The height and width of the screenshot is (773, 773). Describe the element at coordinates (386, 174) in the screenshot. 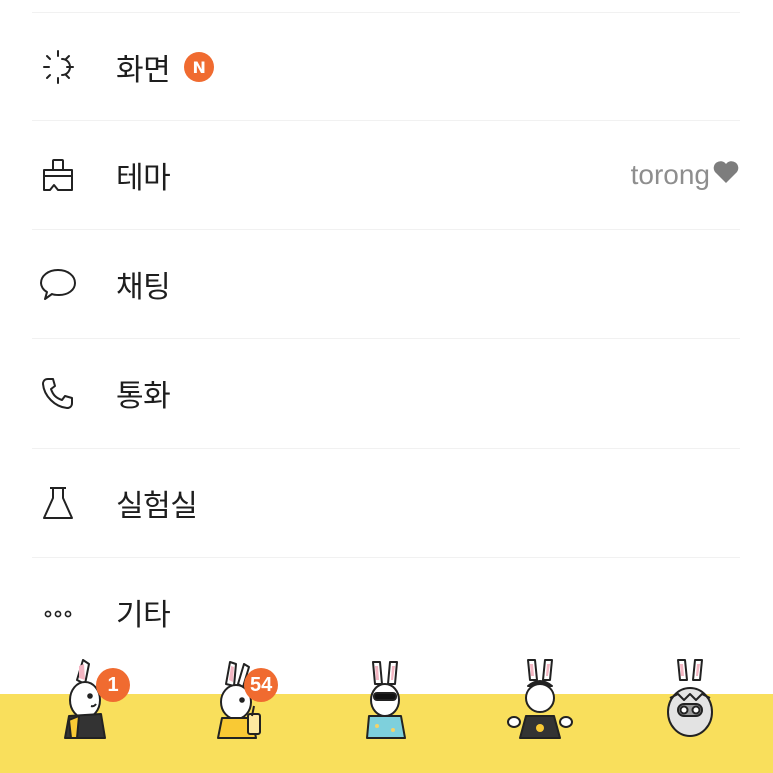

I see `settings-item-theme: 테마 torong` at that location.